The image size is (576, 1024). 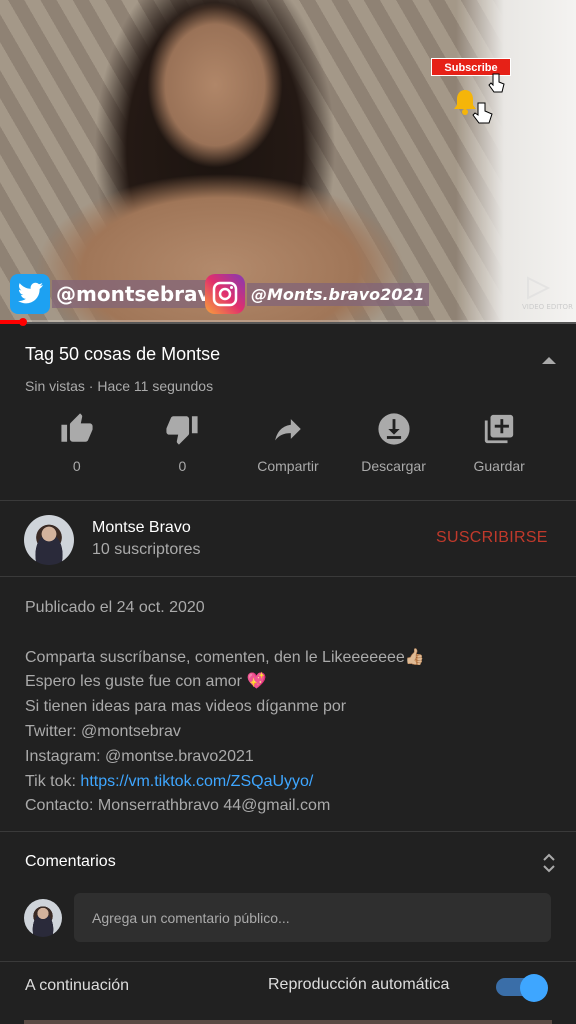 What do you see at coordinates (288, 430) in the screenshot?
I see `share-icon` at bounding box center [288, 430].